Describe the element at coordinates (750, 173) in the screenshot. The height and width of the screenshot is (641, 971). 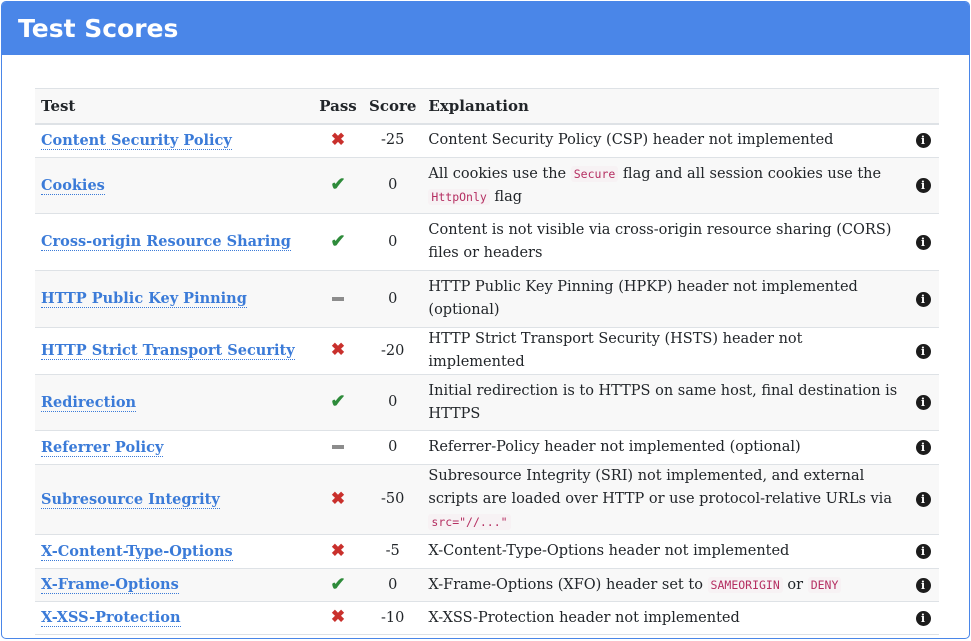
I see `explanation-text: flag and all session cookies use the` at that location.